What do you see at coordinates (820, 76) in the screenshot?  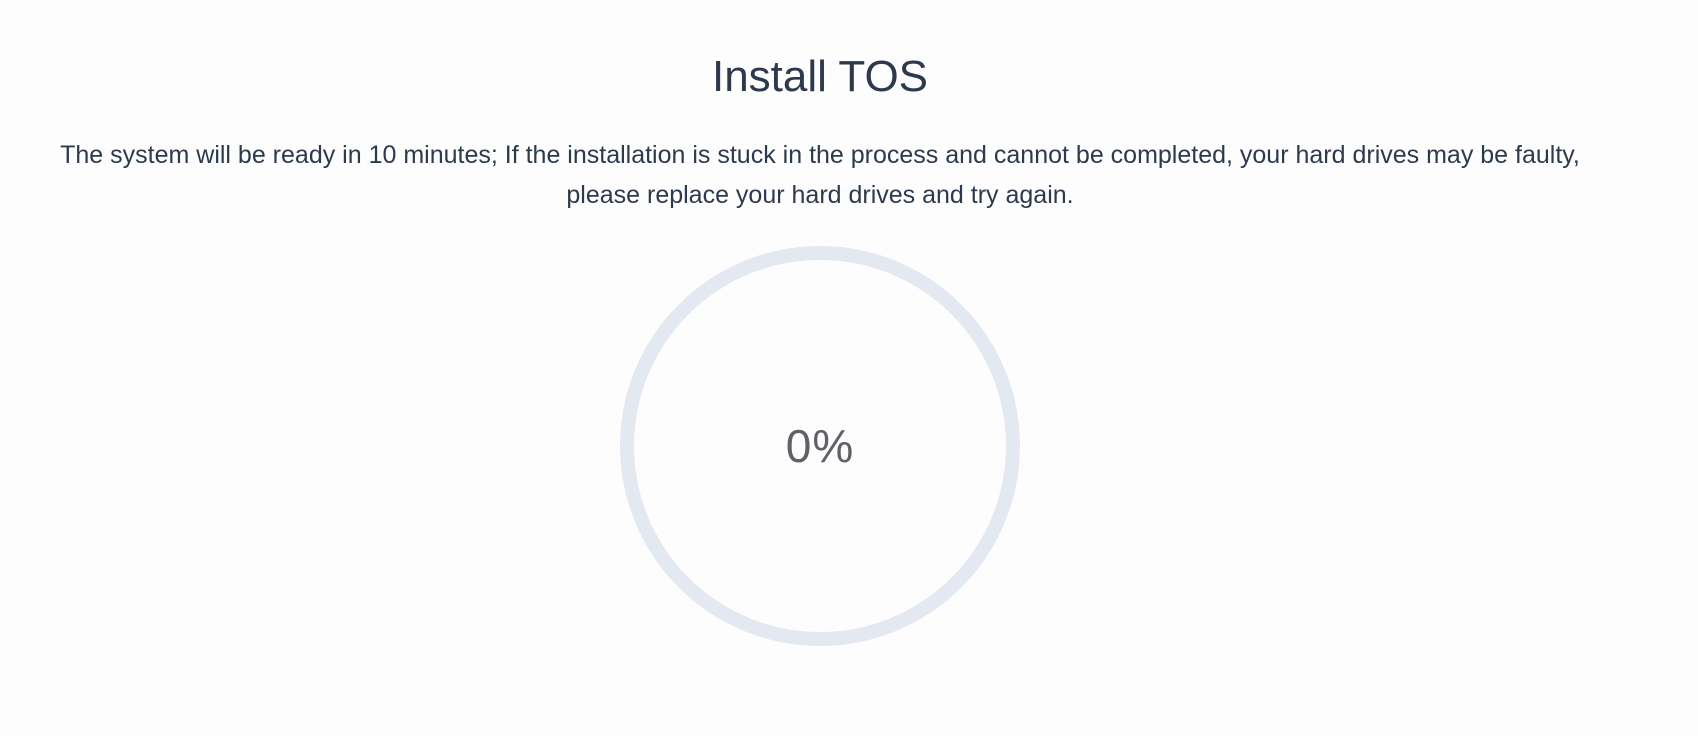 I see `page-title: Install TOS` at bounding box center [820, 76].